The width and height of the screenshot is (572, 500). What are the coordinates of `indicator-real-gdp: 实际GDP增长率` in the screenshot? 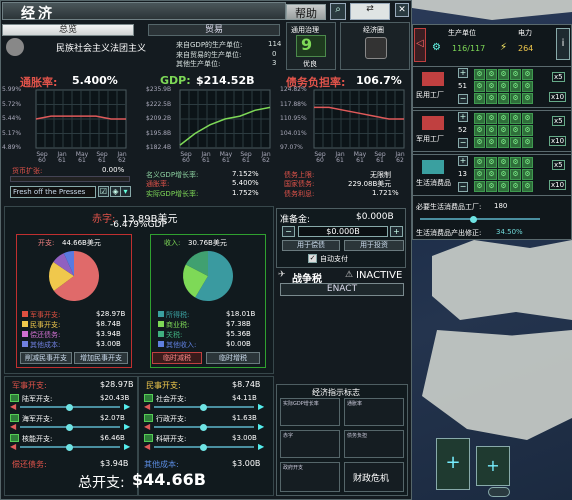 It's located at (310, 412).